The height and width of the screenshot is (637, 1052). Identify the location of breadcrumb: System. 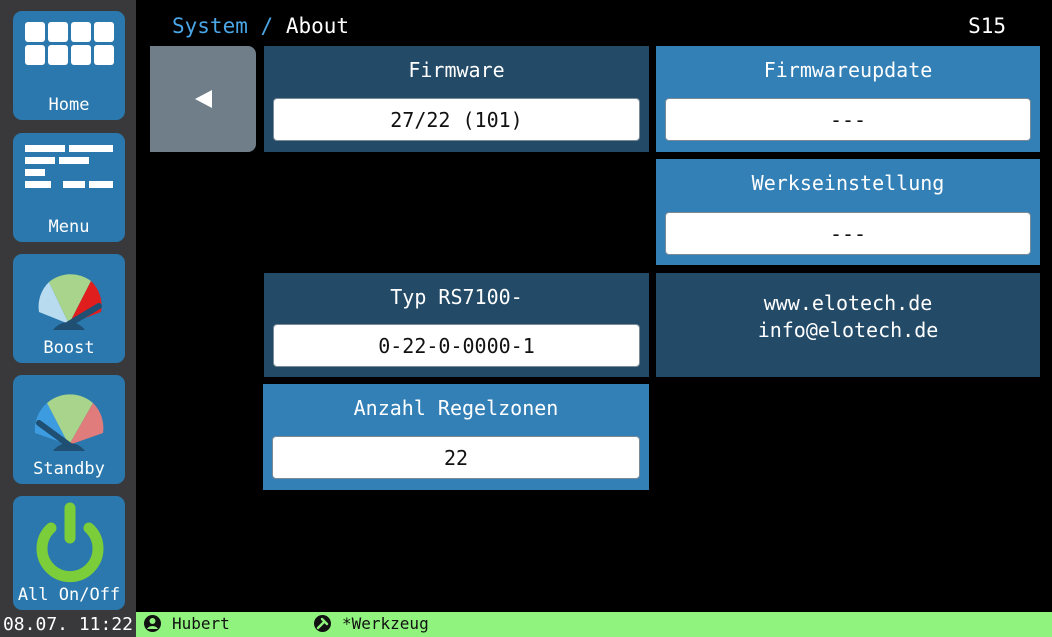
(210, 26).